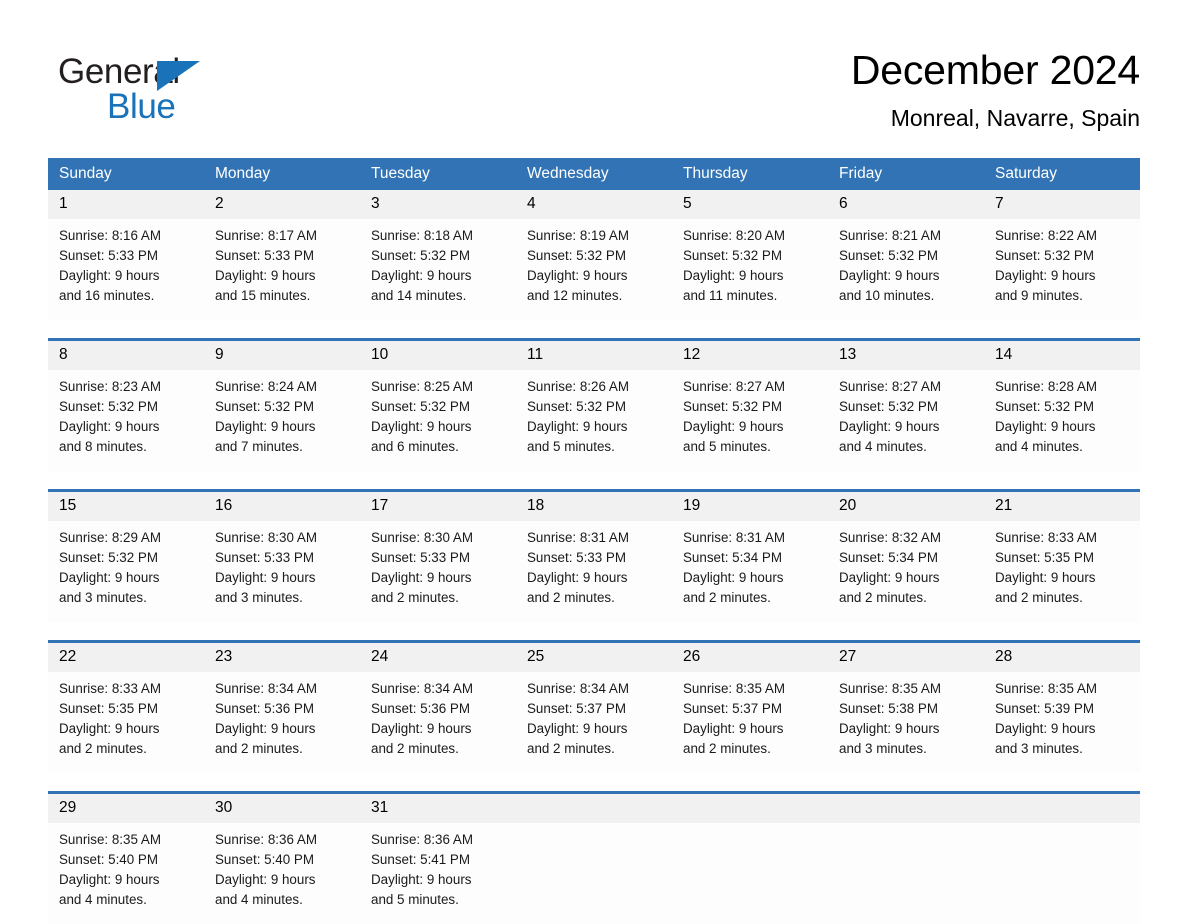  I want to click on week-4-date-row: 22 23 24 25 26 27 28, so click(594, 657).